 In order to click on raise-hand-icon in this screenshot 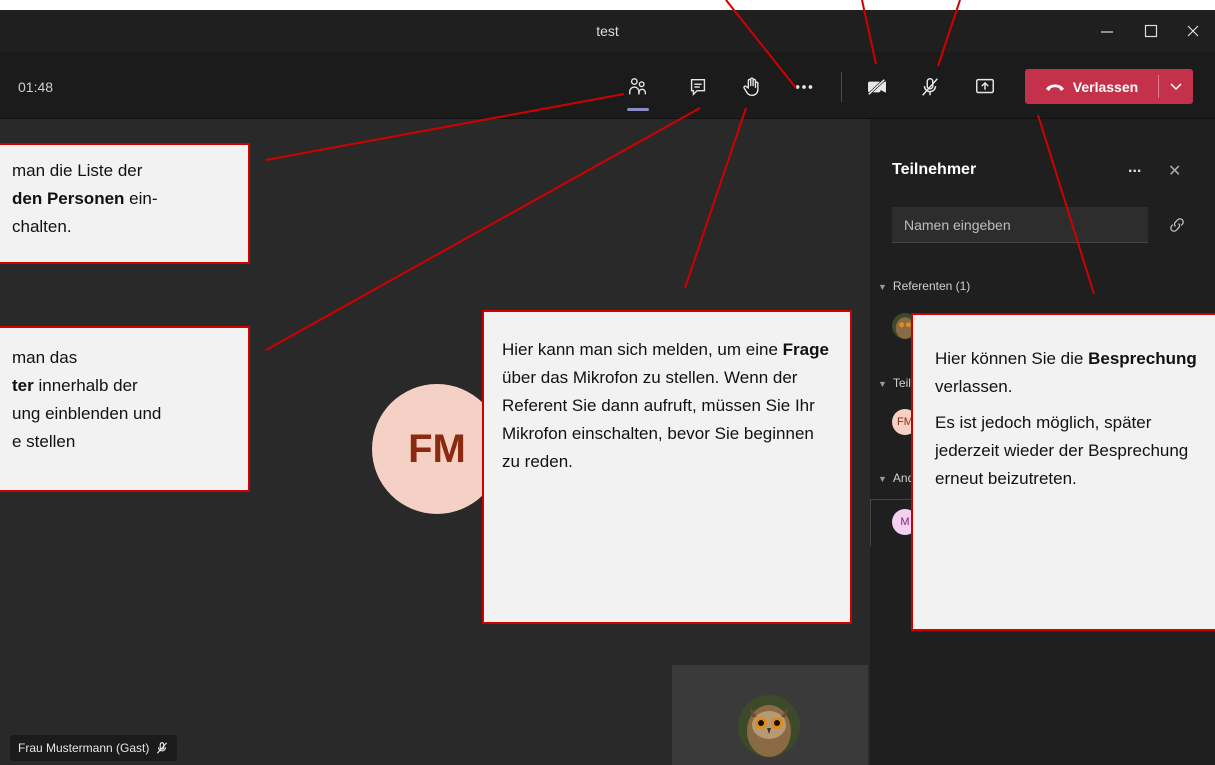, I will do `click(751, 86)`.